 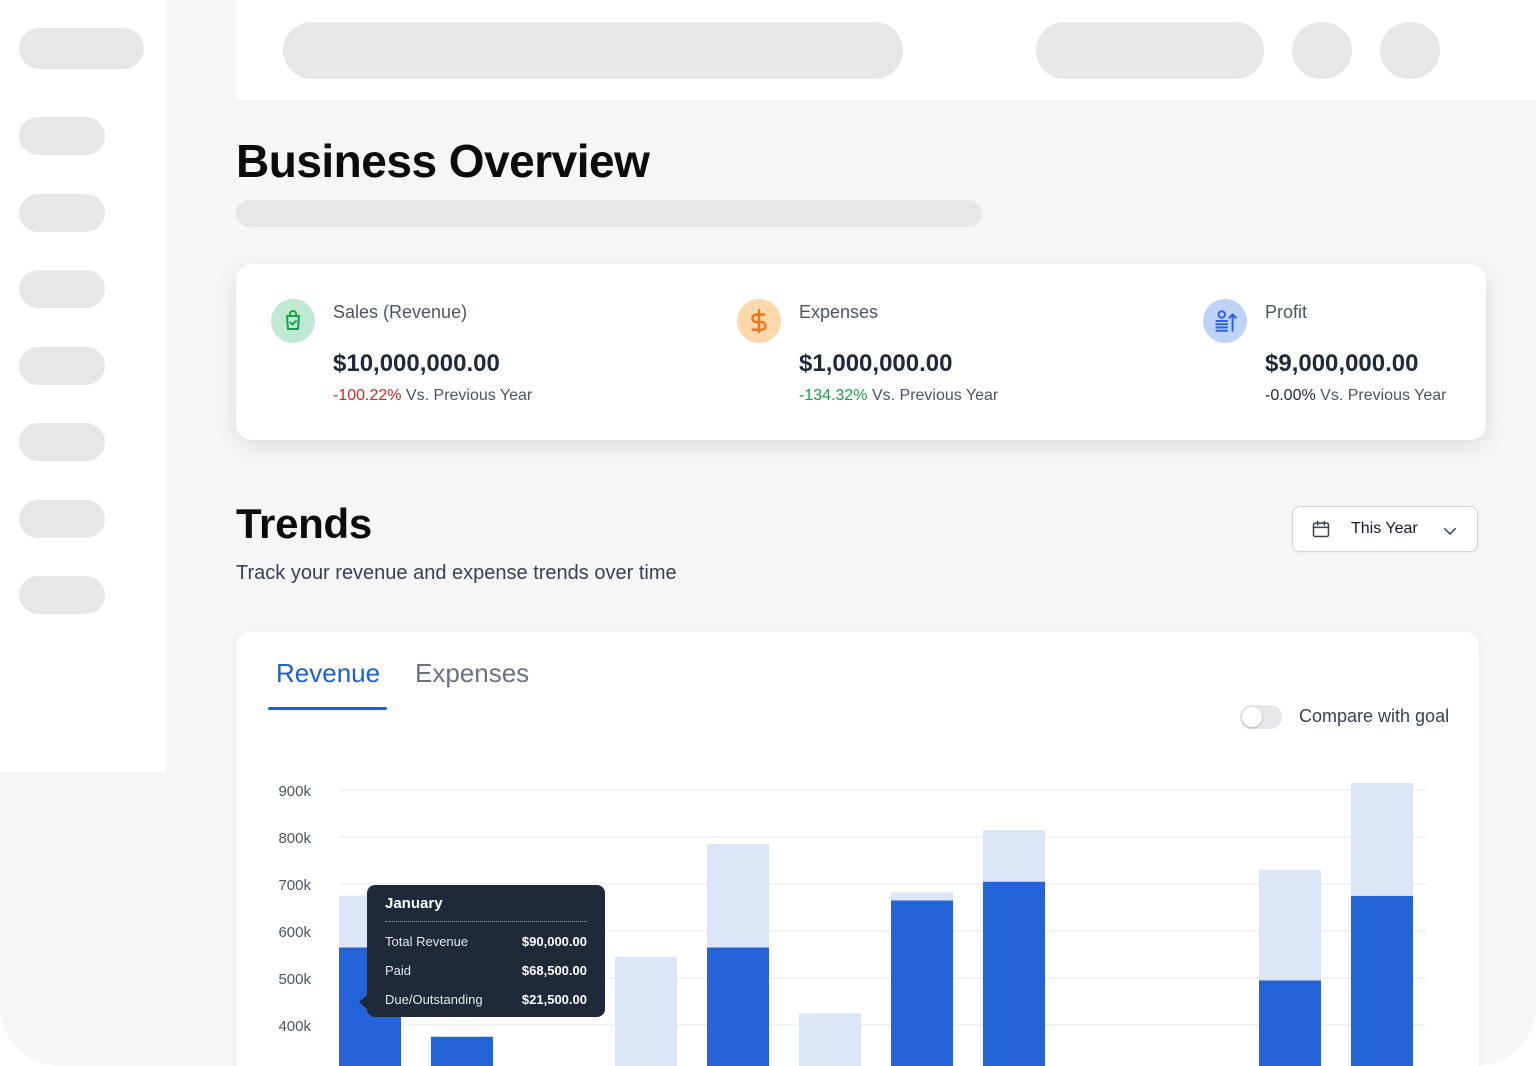 I want to click on tooltip-row-label: Due/Outstanding, so click(x=434, y=999).